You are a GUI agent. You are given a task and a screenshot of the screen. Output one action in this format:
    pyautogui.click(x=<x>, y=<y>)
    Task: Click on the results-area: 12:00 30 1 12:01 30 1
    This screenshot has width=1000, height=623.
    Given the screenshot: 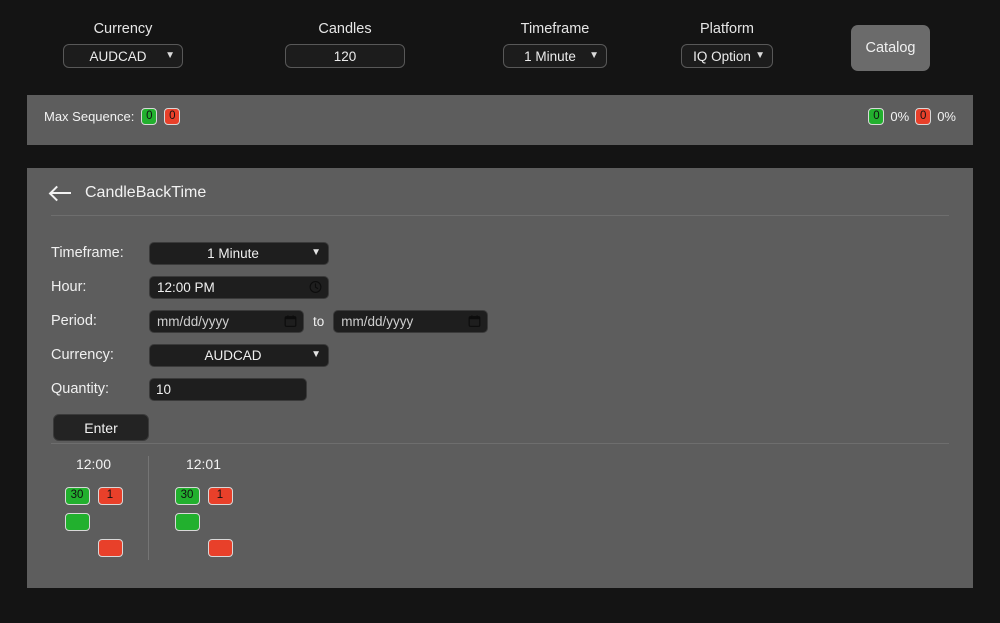 What is the action you would take?
    pyautogui.click(x=148, y=508)
    